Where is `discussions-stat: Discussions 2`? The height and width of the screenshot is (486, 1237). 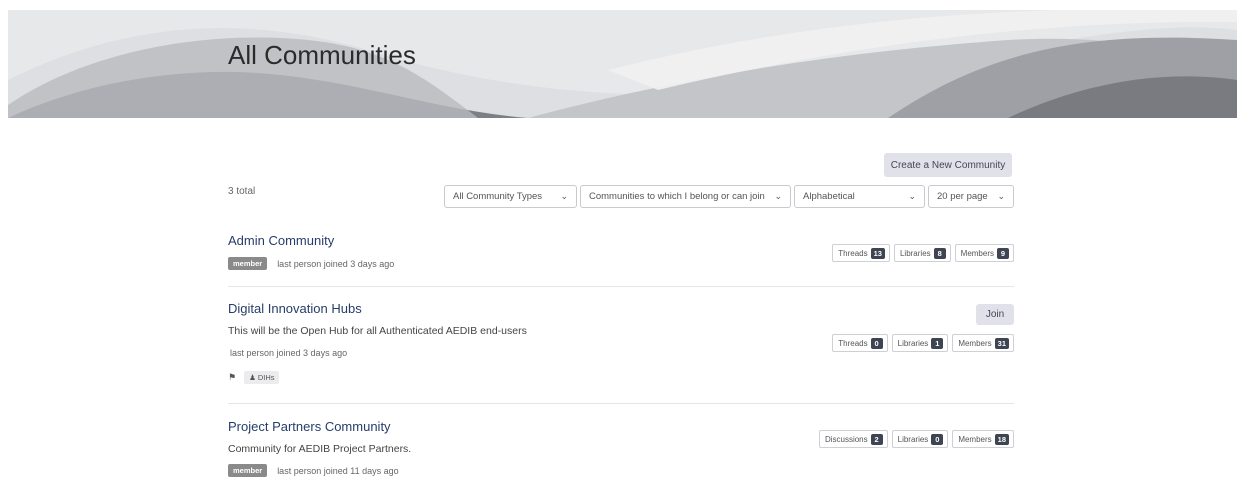 discussions-stat: Discussions 2 is located at coordinates (853, 439).